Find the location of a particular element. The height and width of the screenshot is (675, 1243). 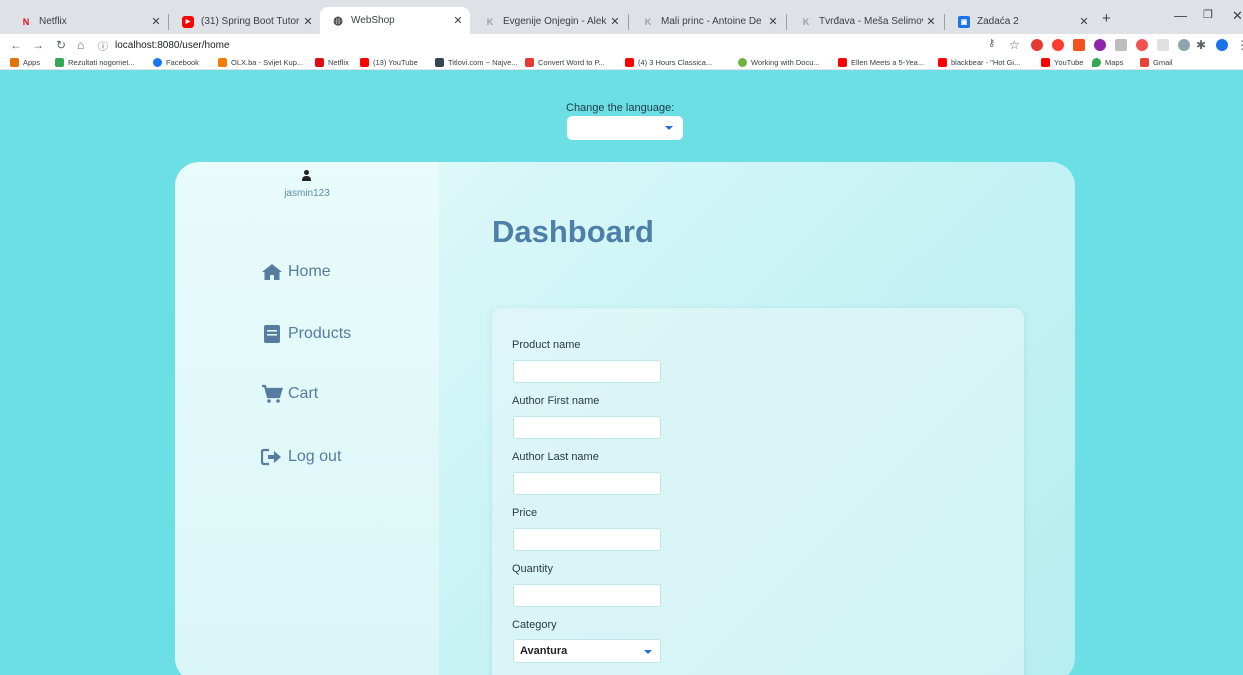

bookmark-youtube-13: (13) YouTube is located at coordinates (389, 62).